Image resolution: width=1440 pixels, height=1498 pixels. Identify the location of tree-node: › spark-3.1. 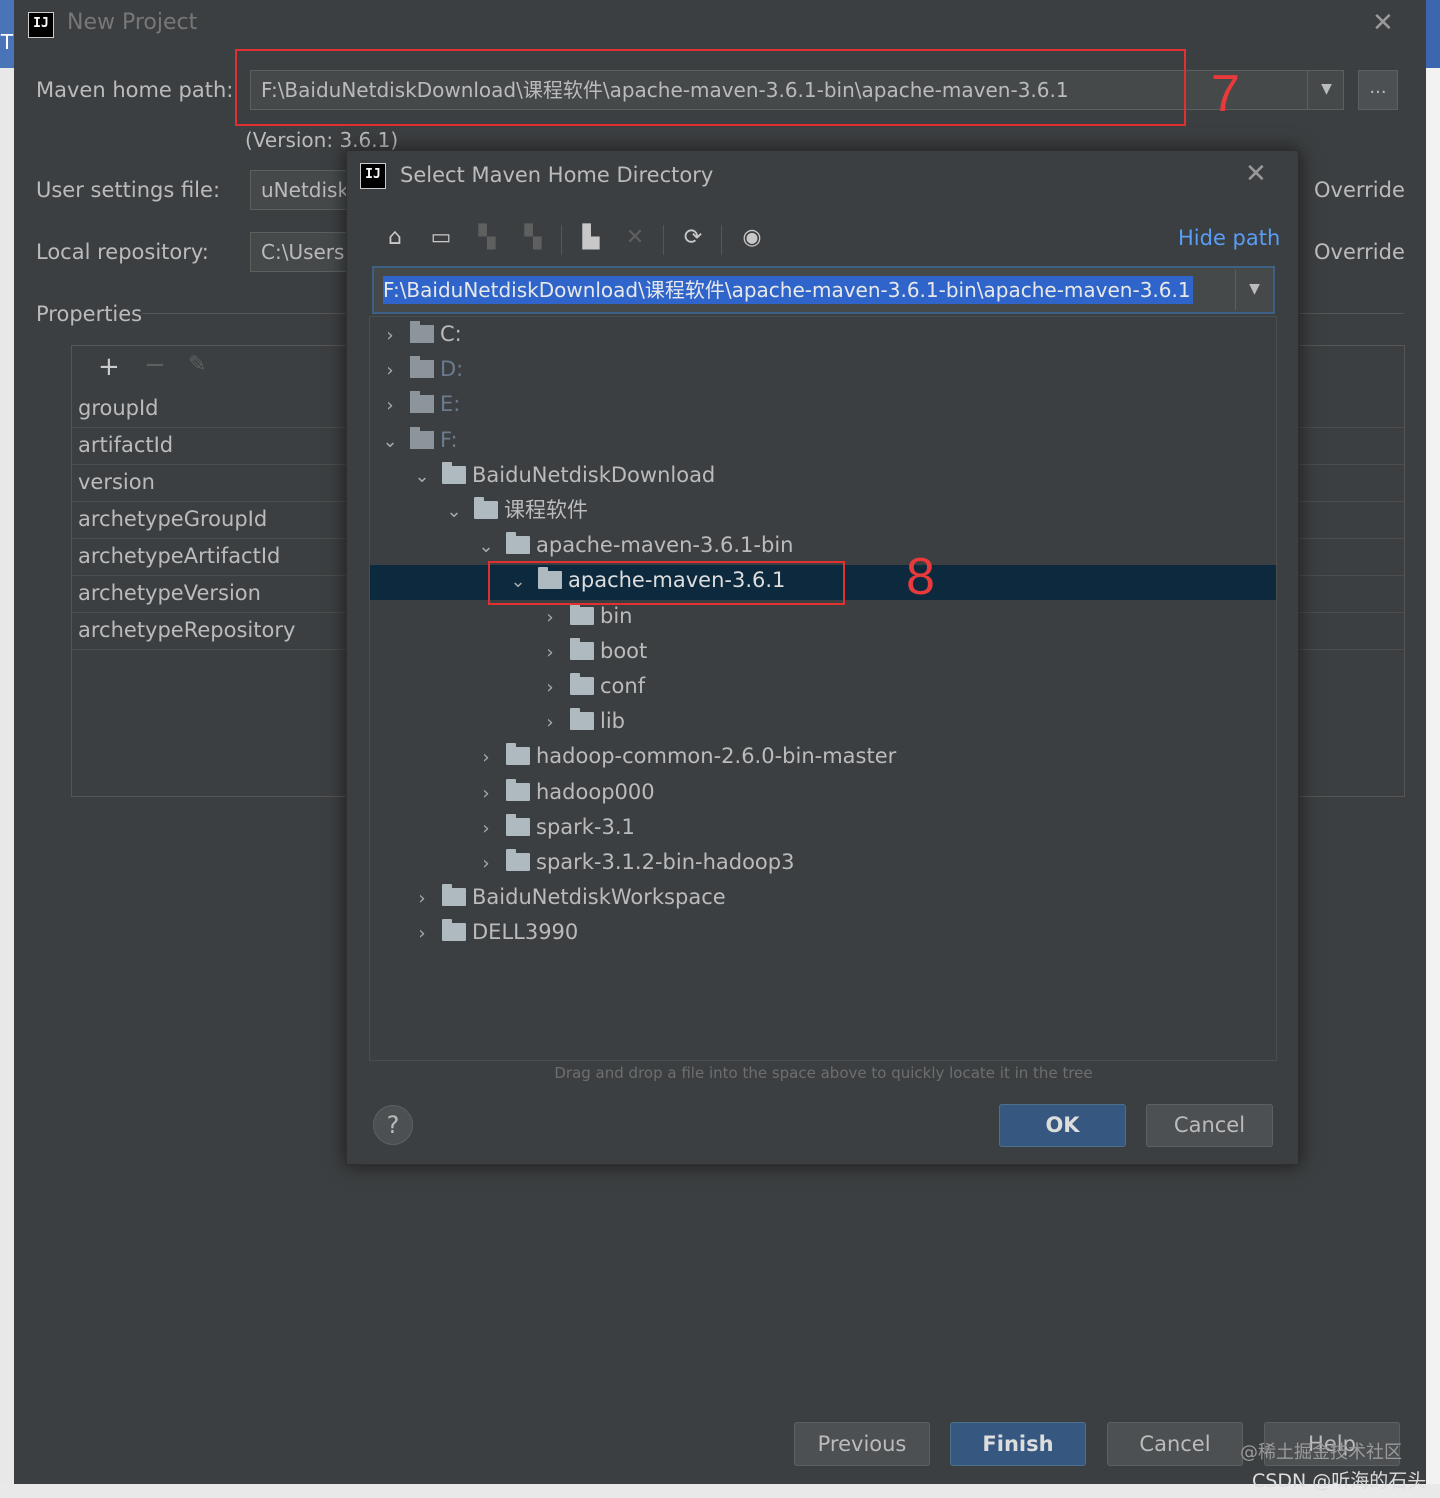
(554, 827).